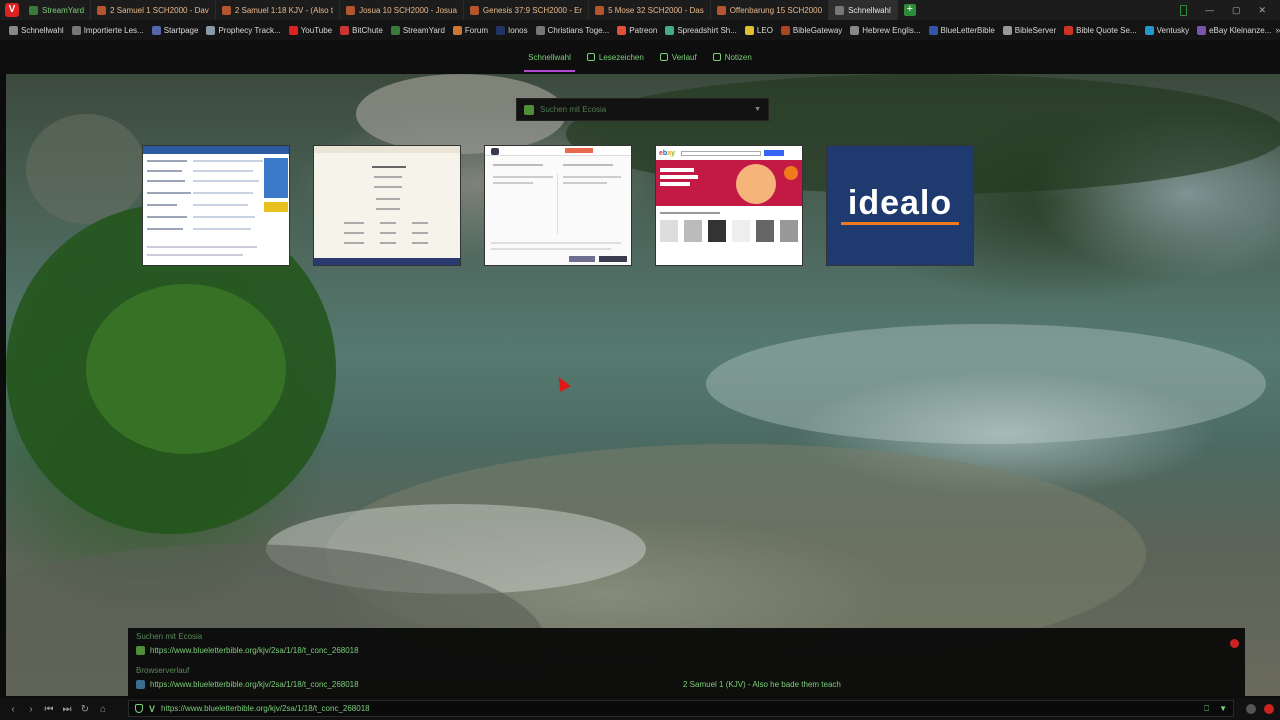 Image resolution: width=1280 pixels, height=720 pixels. Describe the element at coordinates (757, 109) in the screenshot. I see `search-engine-dropdown-icon: ▼` at that location.